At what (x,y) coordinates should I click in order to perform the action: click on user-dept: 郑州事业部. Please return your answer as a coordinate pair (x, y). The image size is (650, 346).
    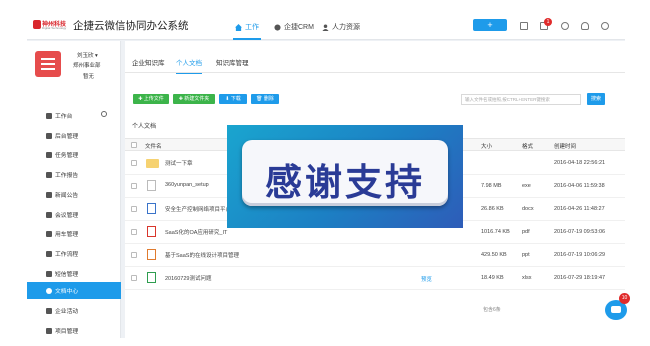
    Looking at the image, I should click on (87, 66).